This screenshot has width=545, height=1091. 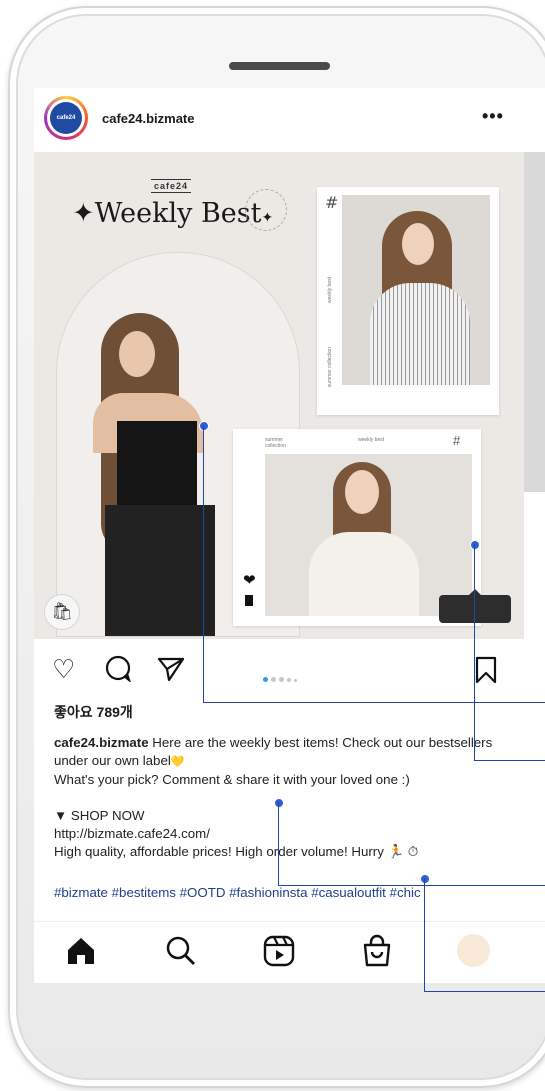 I want to click on heart-outline-icon: ♡, so click(x=63, y=669).